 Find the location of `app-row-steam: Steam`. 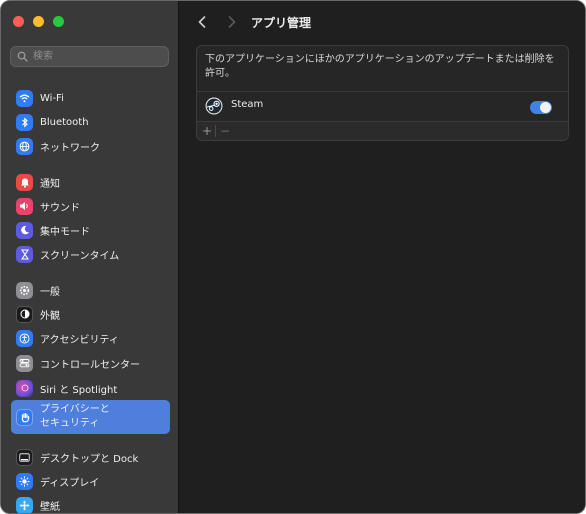

app-row-steam: Steam is located at coordinates (382, 107).